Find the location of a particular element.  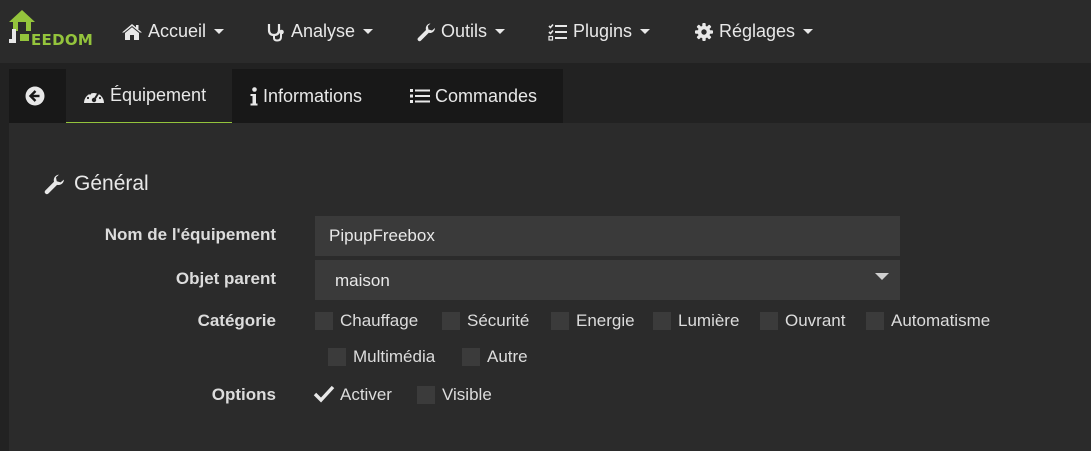

category-chauffage-checkbox: Chauffage is located at coordinates (366, 321).